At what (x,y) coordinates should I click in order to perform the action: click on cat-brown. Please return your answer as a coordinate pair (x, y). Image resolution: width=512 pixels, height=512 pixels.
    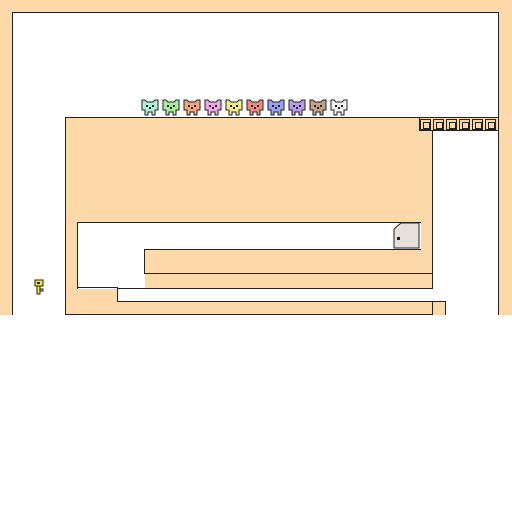
    Looking at the image, I should click on (318, 107).